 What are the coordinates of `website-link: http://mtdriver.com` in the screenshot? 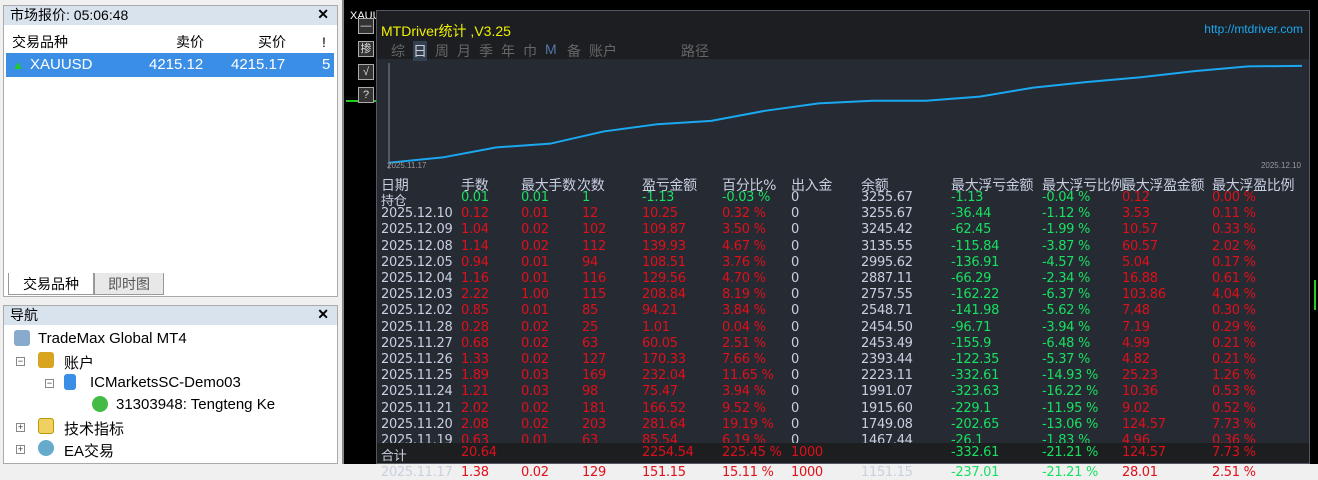 It's located at (1253, 29).